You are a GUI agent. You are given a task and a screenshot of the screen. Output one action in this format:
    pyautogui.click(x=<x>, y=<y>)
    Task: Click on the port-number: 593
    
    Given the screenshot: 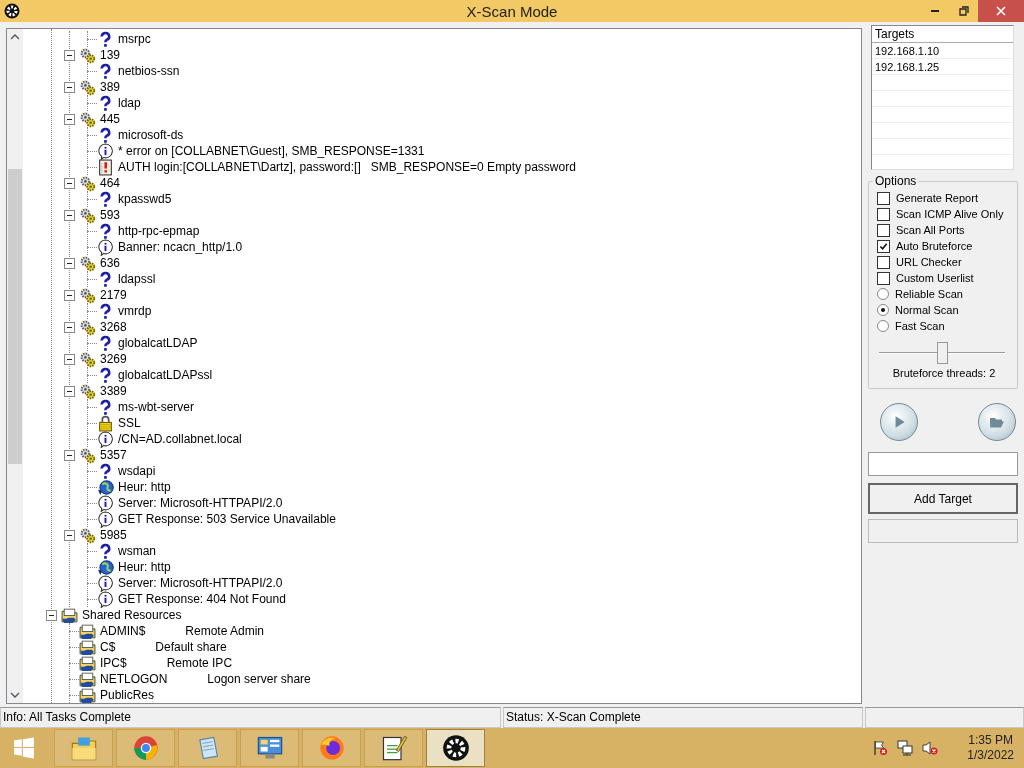 What is the action you would take?
    pyautogui.click(x=110, y=215)
    